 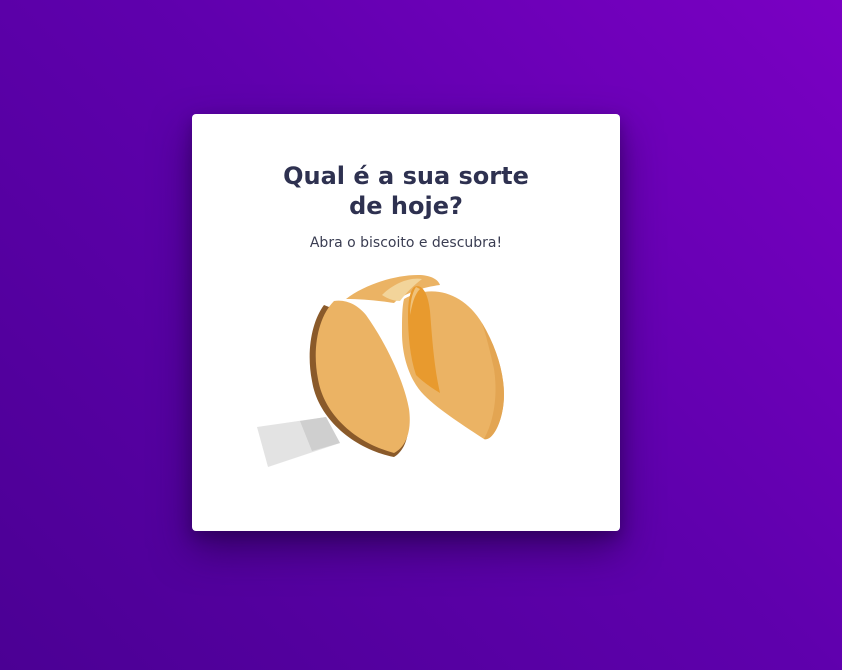 What do you see at coordinates (384, 371) in the screenshot?
I see `fortune-cookie-icon` at bounding box center [384, 371].